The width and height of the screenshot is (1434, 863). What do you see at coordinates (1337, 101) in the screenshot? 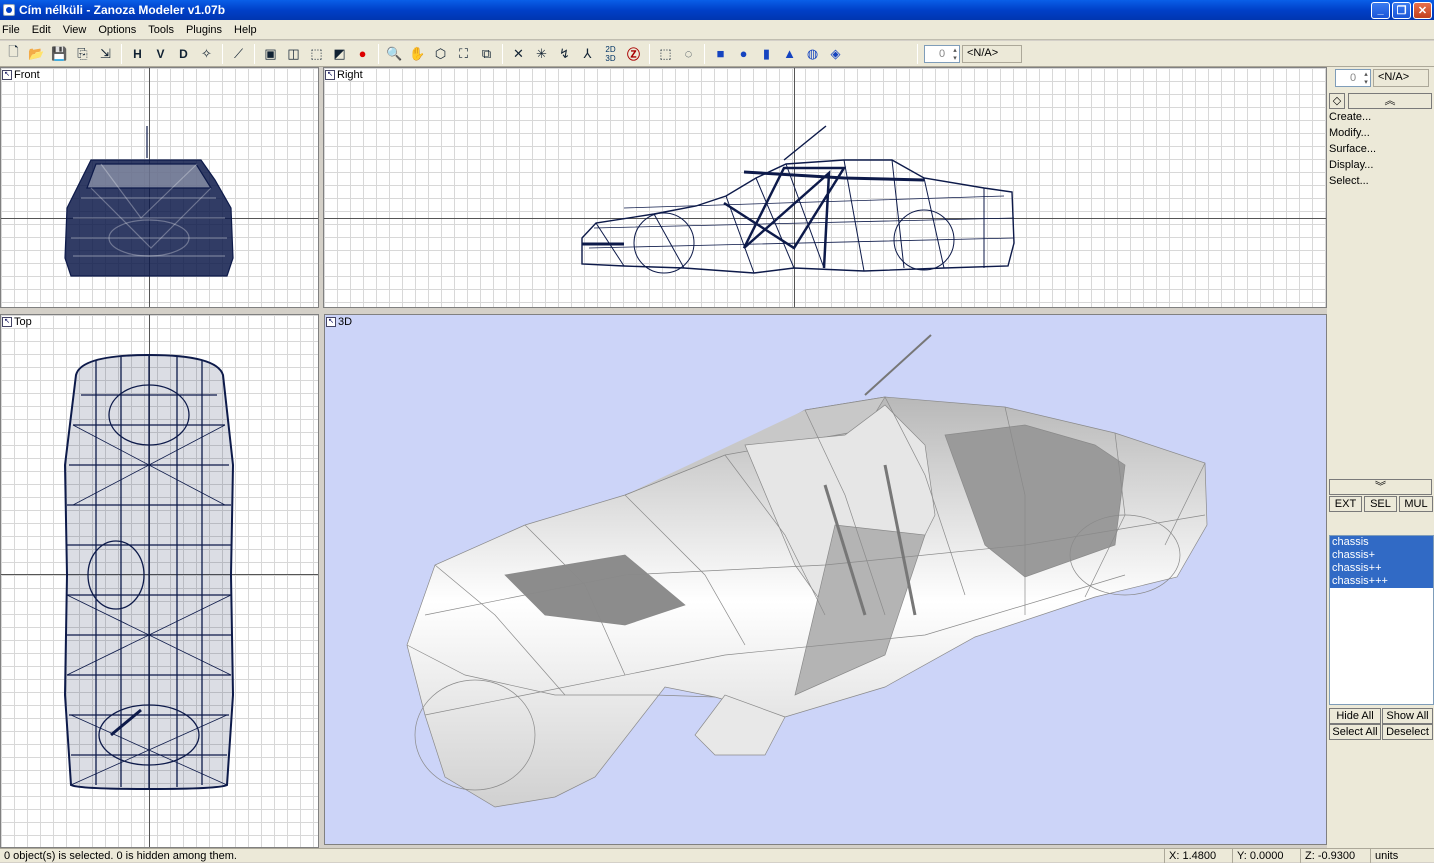
I see `panel-toggle-button: ◇` at bounding box center [1337, 101].